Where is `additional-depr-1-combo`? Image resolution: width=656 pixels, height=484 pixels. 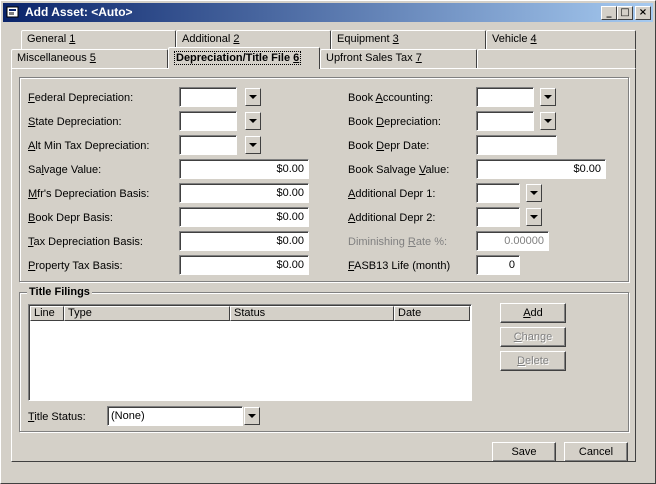 additional-depr-1-combo is located at coordinates (498, 193).